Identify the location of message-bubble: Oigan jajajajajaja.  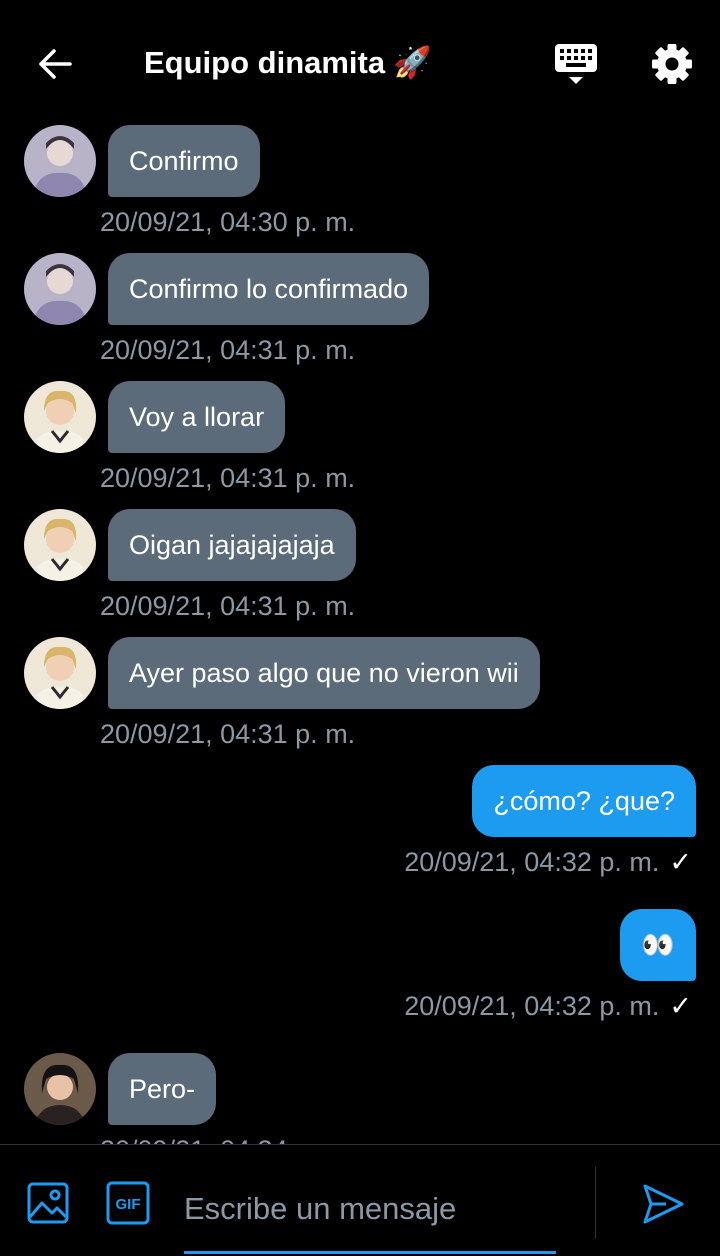
(232, 545).